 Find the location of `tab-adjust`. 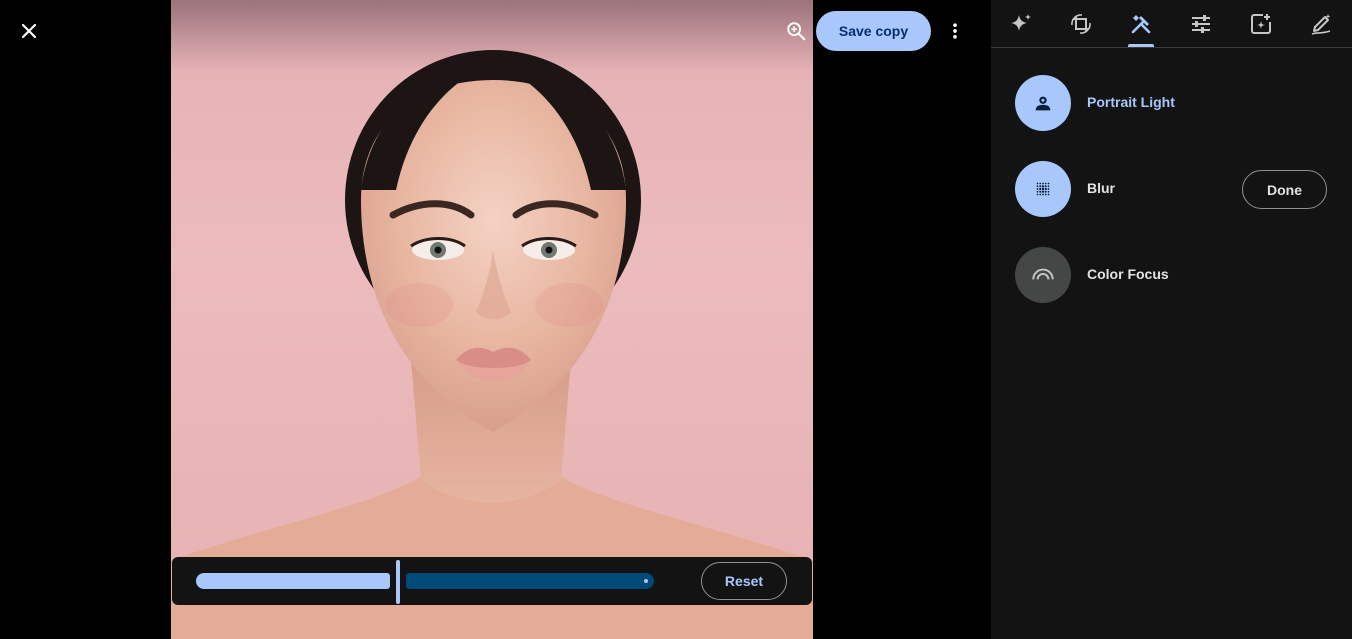

tab-adjust is located at coordinates (1201, 24).